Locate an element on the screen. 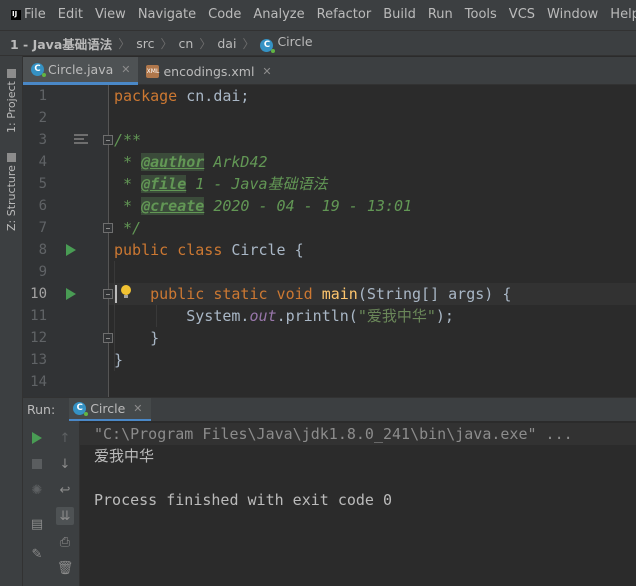 This screenshot has height=586, width=636. console-exit-line: Process finished with exit code 0 is located at coordinates (243, 500).